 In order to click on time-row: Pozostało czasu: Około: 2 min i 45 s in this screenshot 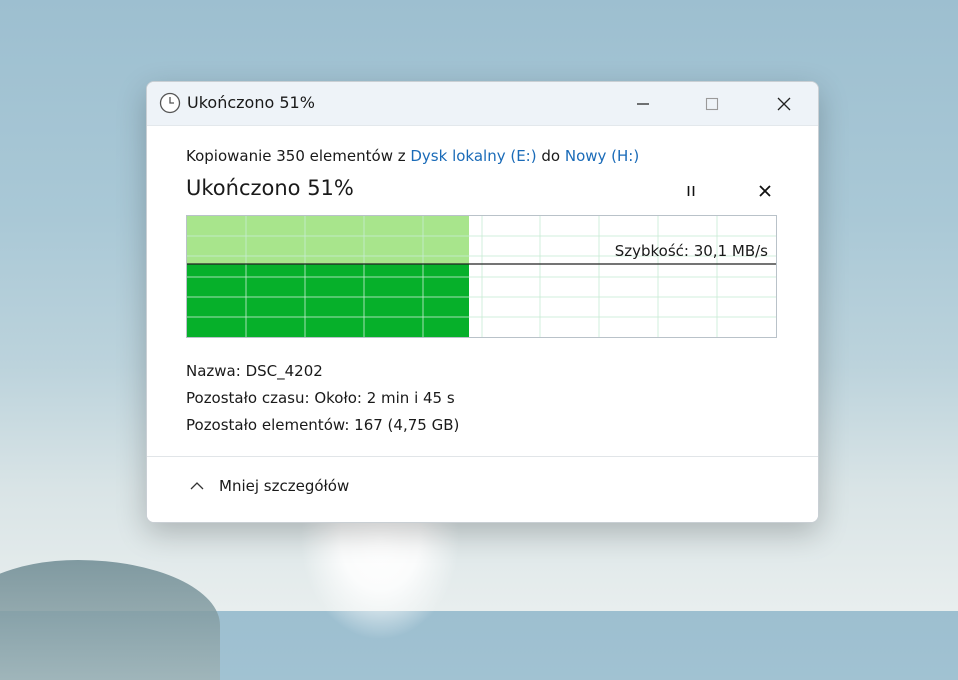, I will do `click(322, 398)`.